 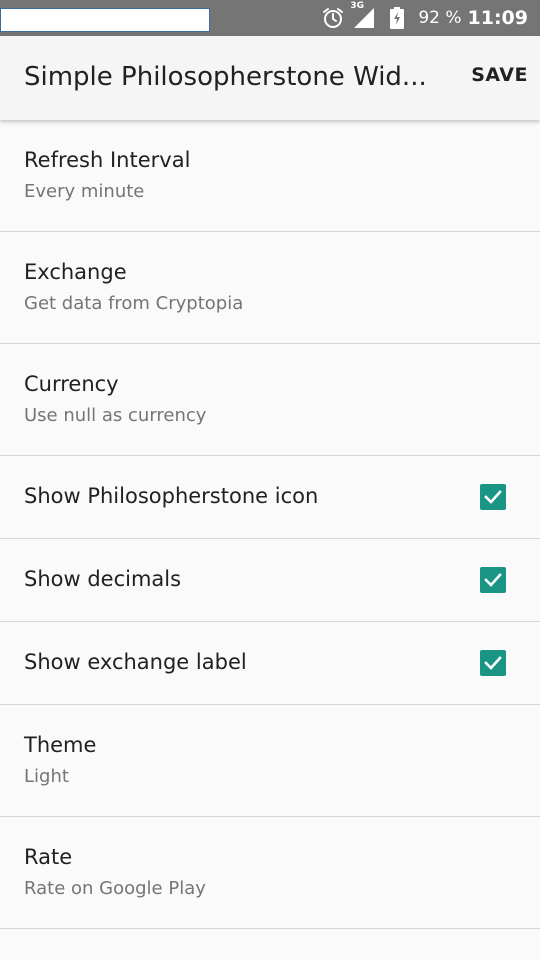 What do you see at coordinates (270, 580) in the screenshot?
I see `pref-show-decimals: Show decimals` at bounding box center [270, 580].